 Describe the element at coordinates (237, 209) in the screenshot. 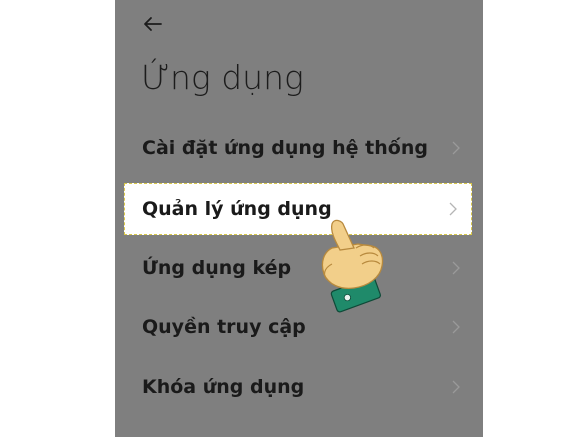

I see `menu-item-label: Quản lý ứng dụng` at that location.